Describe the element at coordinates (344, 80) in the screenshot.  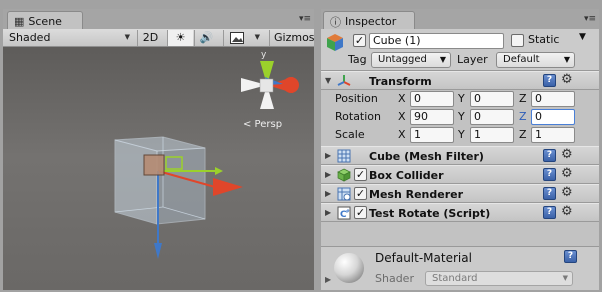
I see `transform-axes-icon` at that location.